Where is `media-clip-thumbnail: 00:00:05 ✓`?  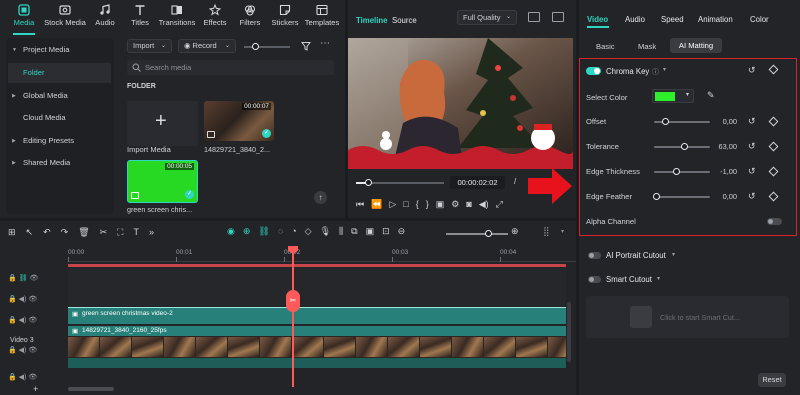 media-clip-thumbnail: 00:00:05 ✓ is located at coordinates (162, 181).